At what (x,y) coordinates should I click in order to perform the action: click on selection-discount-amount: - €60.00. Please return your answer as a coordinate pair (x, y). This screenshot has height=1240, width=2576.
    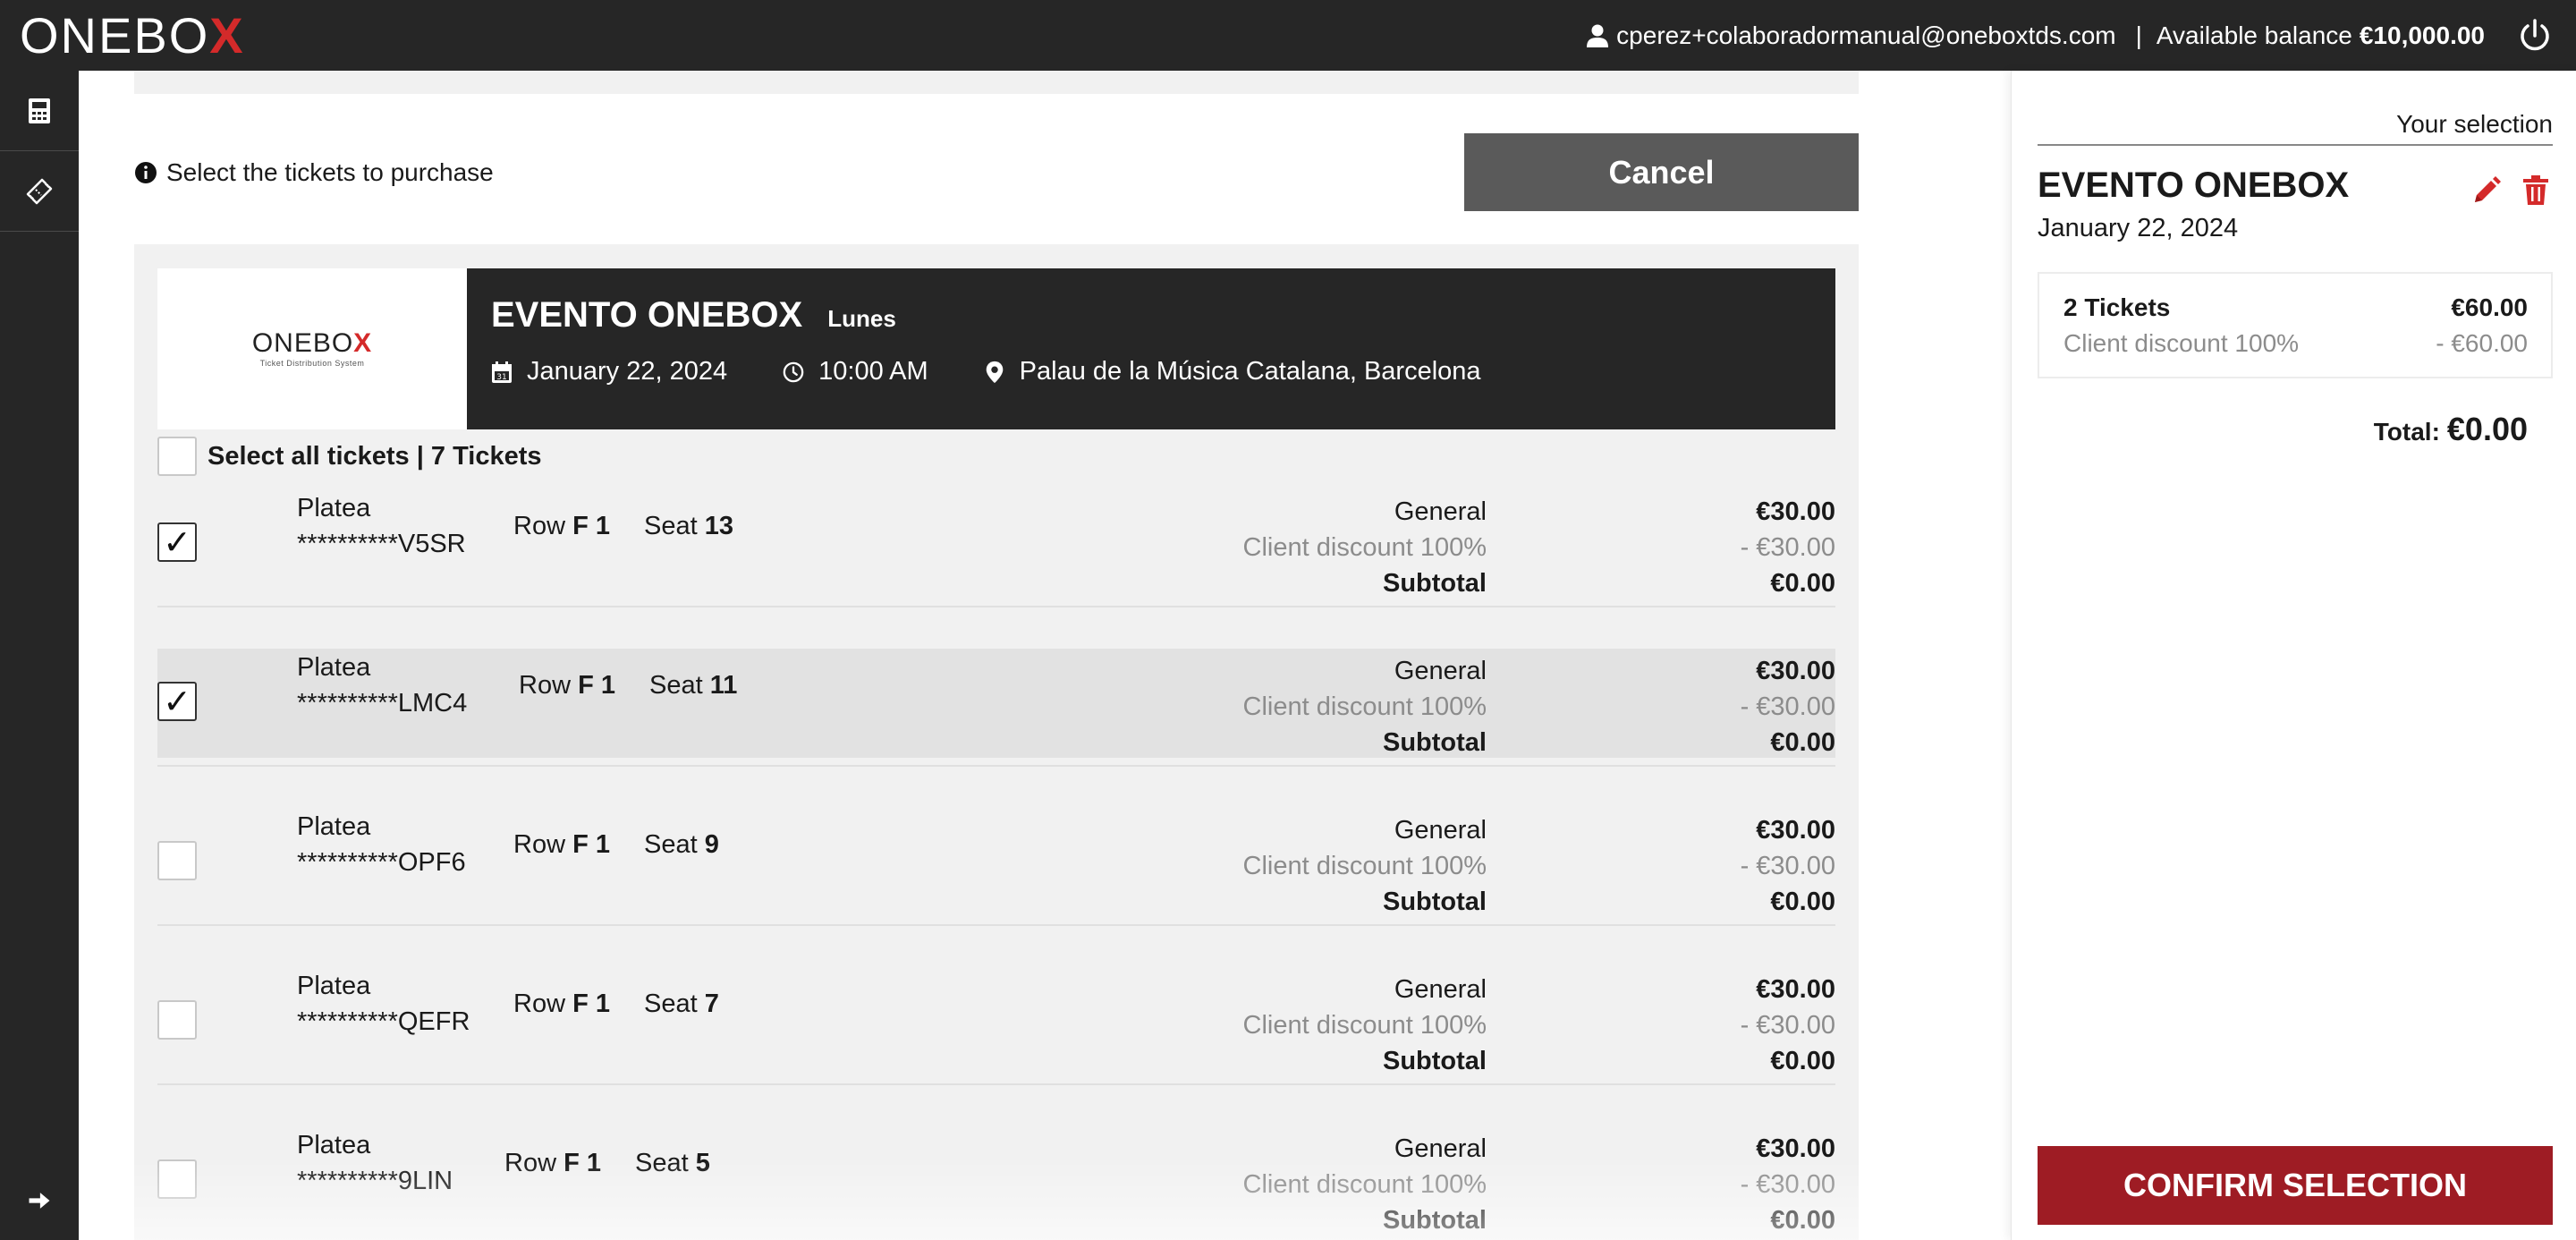
    Looking at the image, I should click on (2482, 343).